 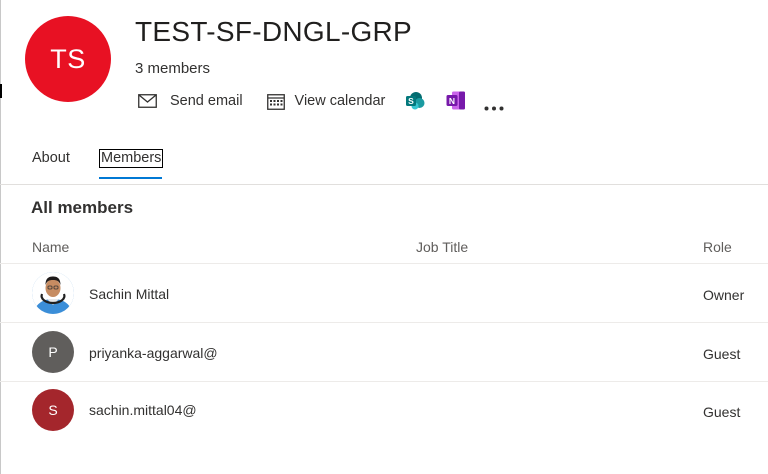 I want to click on avatar: P, so click(x=53, y=352).